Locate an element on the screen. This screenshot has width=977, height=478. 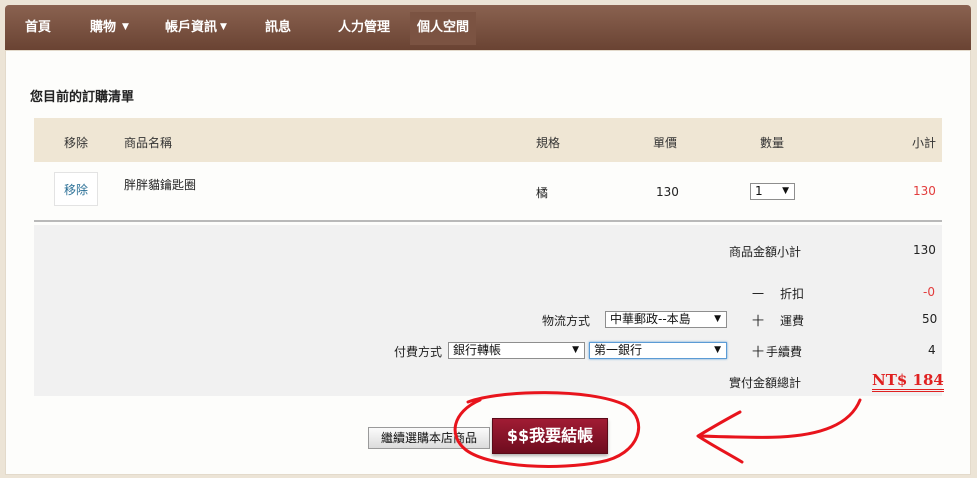
discount-sign: 一 is located at coordinates (758, 294).